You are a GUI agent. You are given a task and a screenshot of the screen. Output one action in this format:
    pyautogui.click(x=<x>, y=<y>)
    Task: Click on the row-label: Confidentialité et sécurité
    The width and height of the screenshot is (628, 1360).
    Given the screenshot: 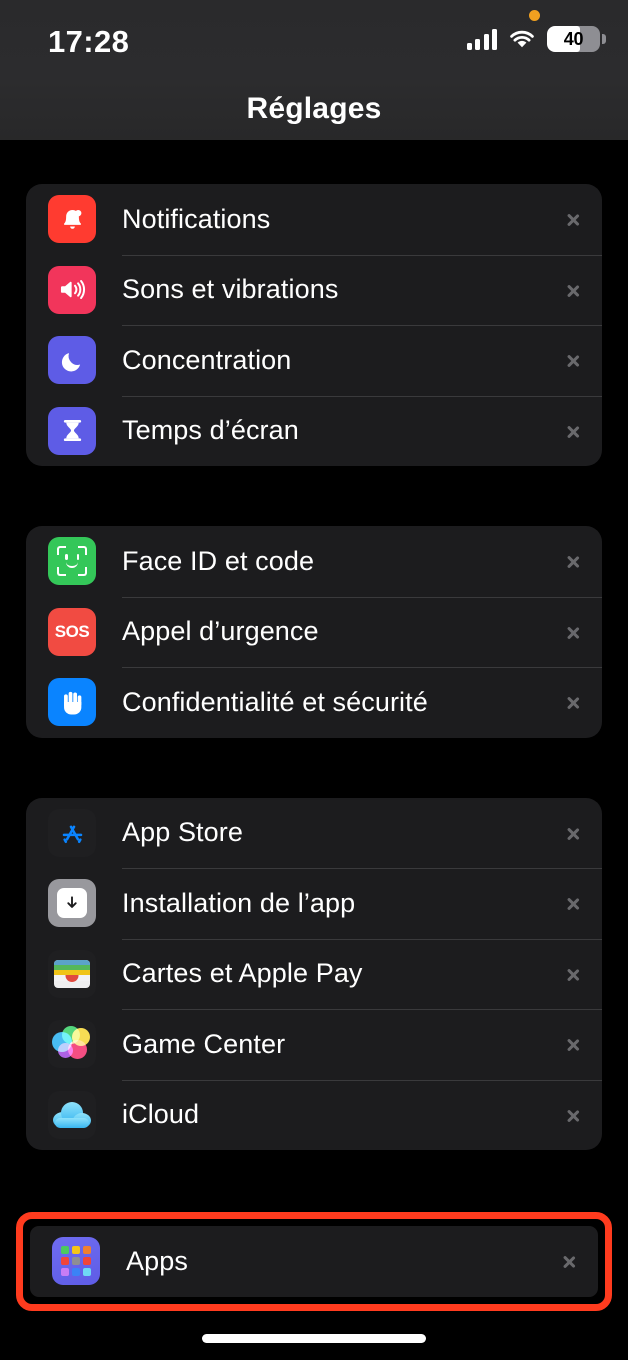 What is the action you would take?
    pyautogui.click(x=275, y=701)
    